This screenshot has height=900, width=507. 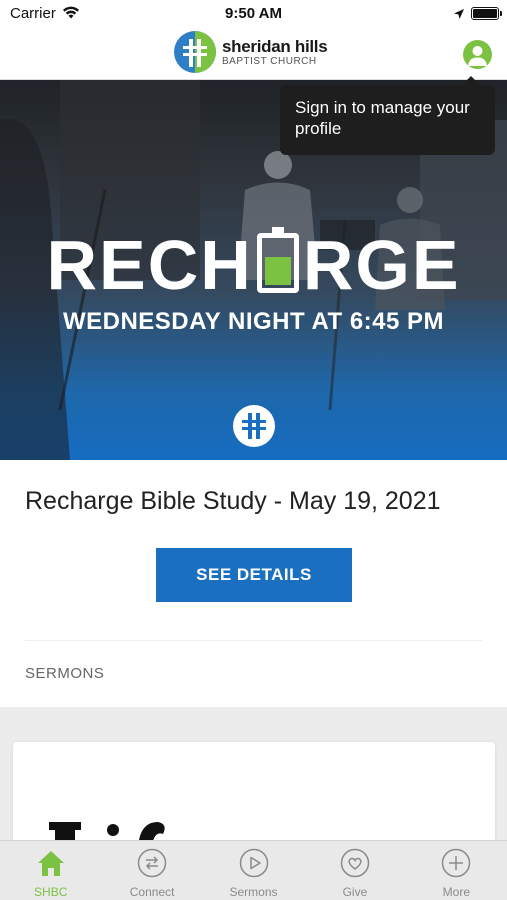 I want to click on logo-name: sheridan hills, so click(x=275, y=46).